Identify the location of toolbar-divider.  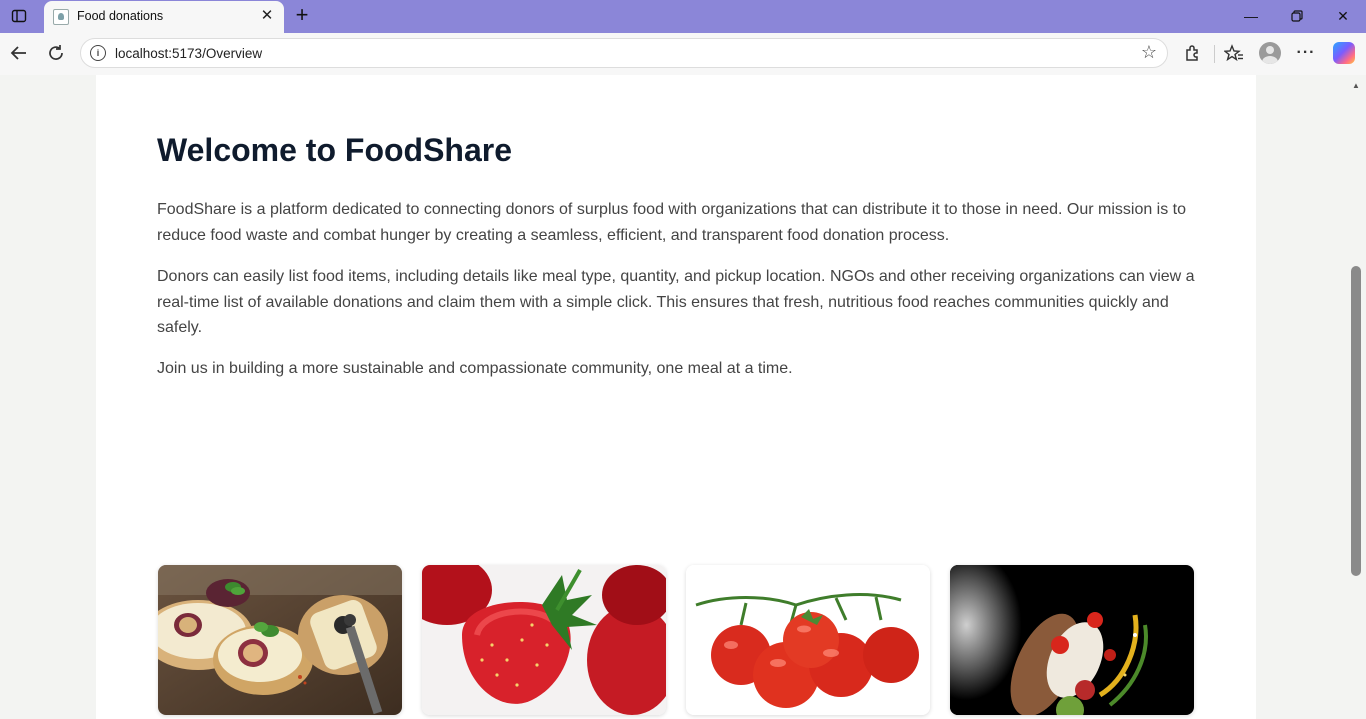
(1214, 54).